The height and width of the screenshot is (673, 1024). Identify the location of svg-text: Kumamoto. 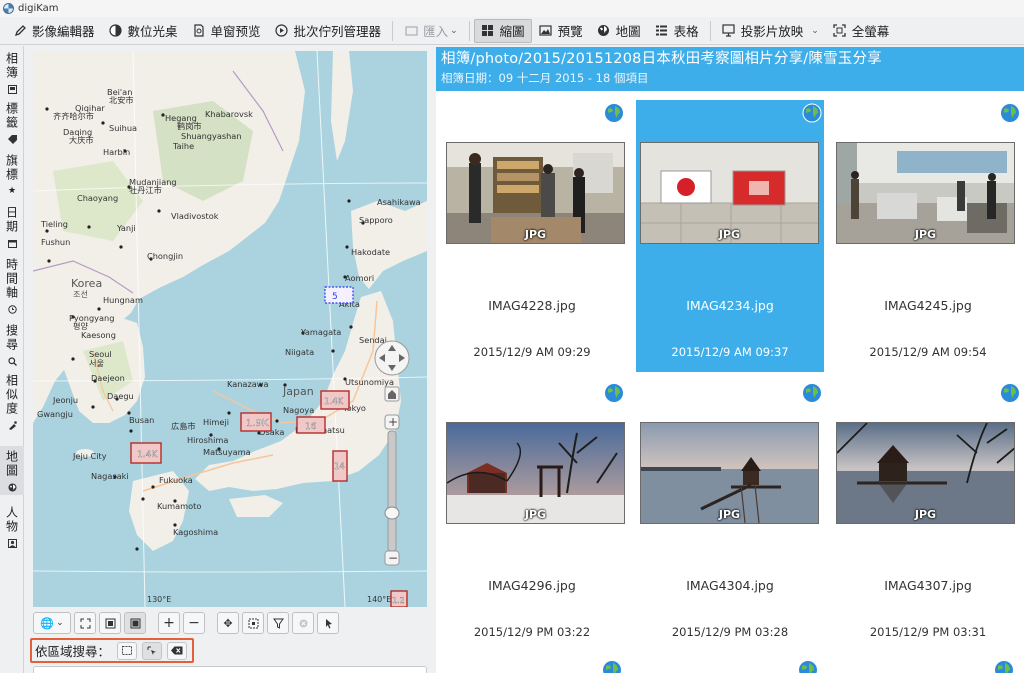
(179, 506).